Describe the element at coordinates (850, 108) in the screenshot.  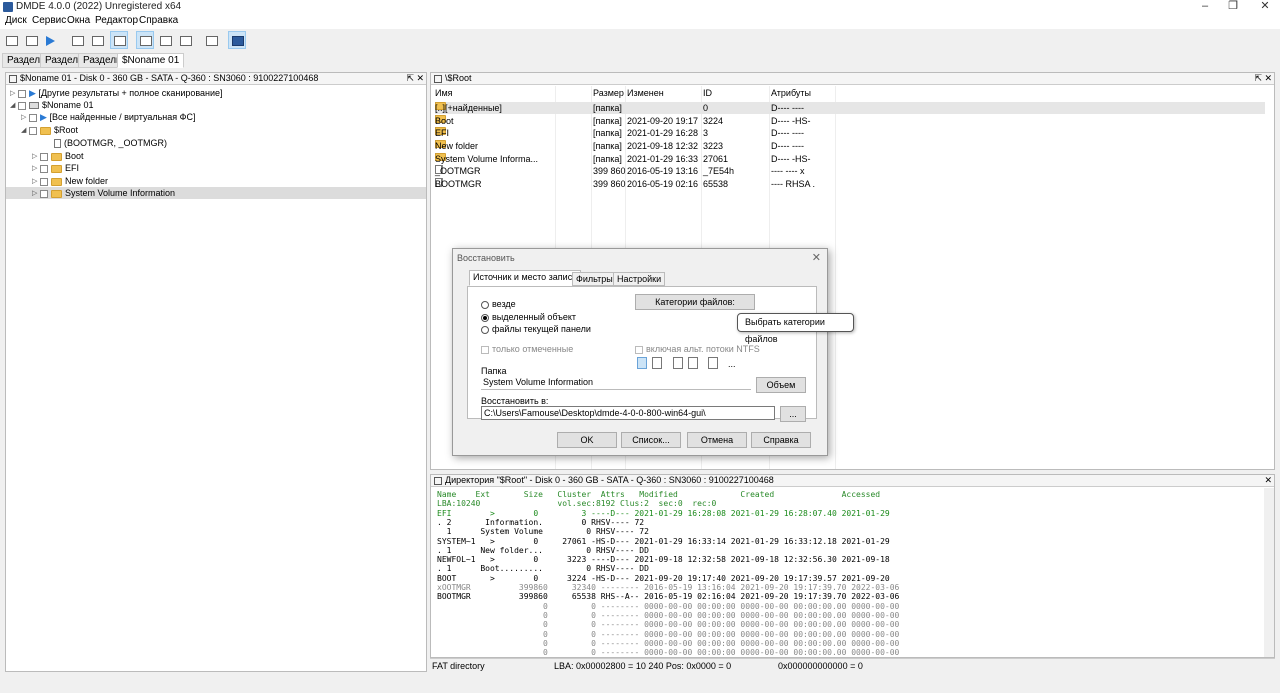
I see `table-row: [..][+найденные] [папка] 0 D---- ----` at that location.